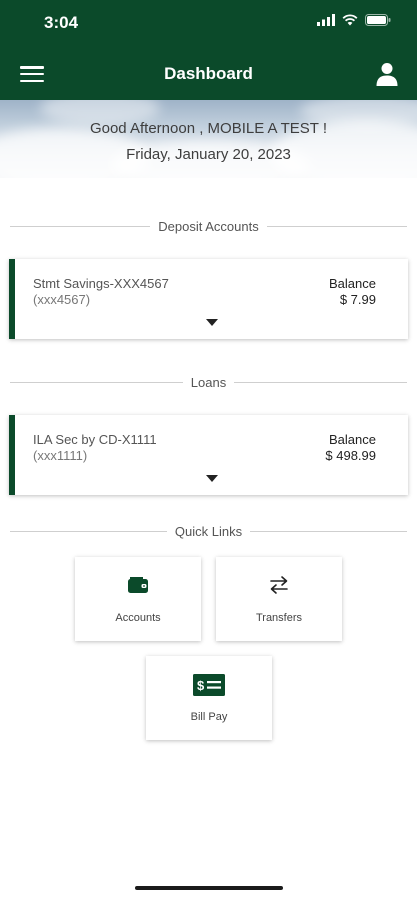  Describe the element at coordinates (138, 585) in the screenshot. I see `wallet-icon` at that location.